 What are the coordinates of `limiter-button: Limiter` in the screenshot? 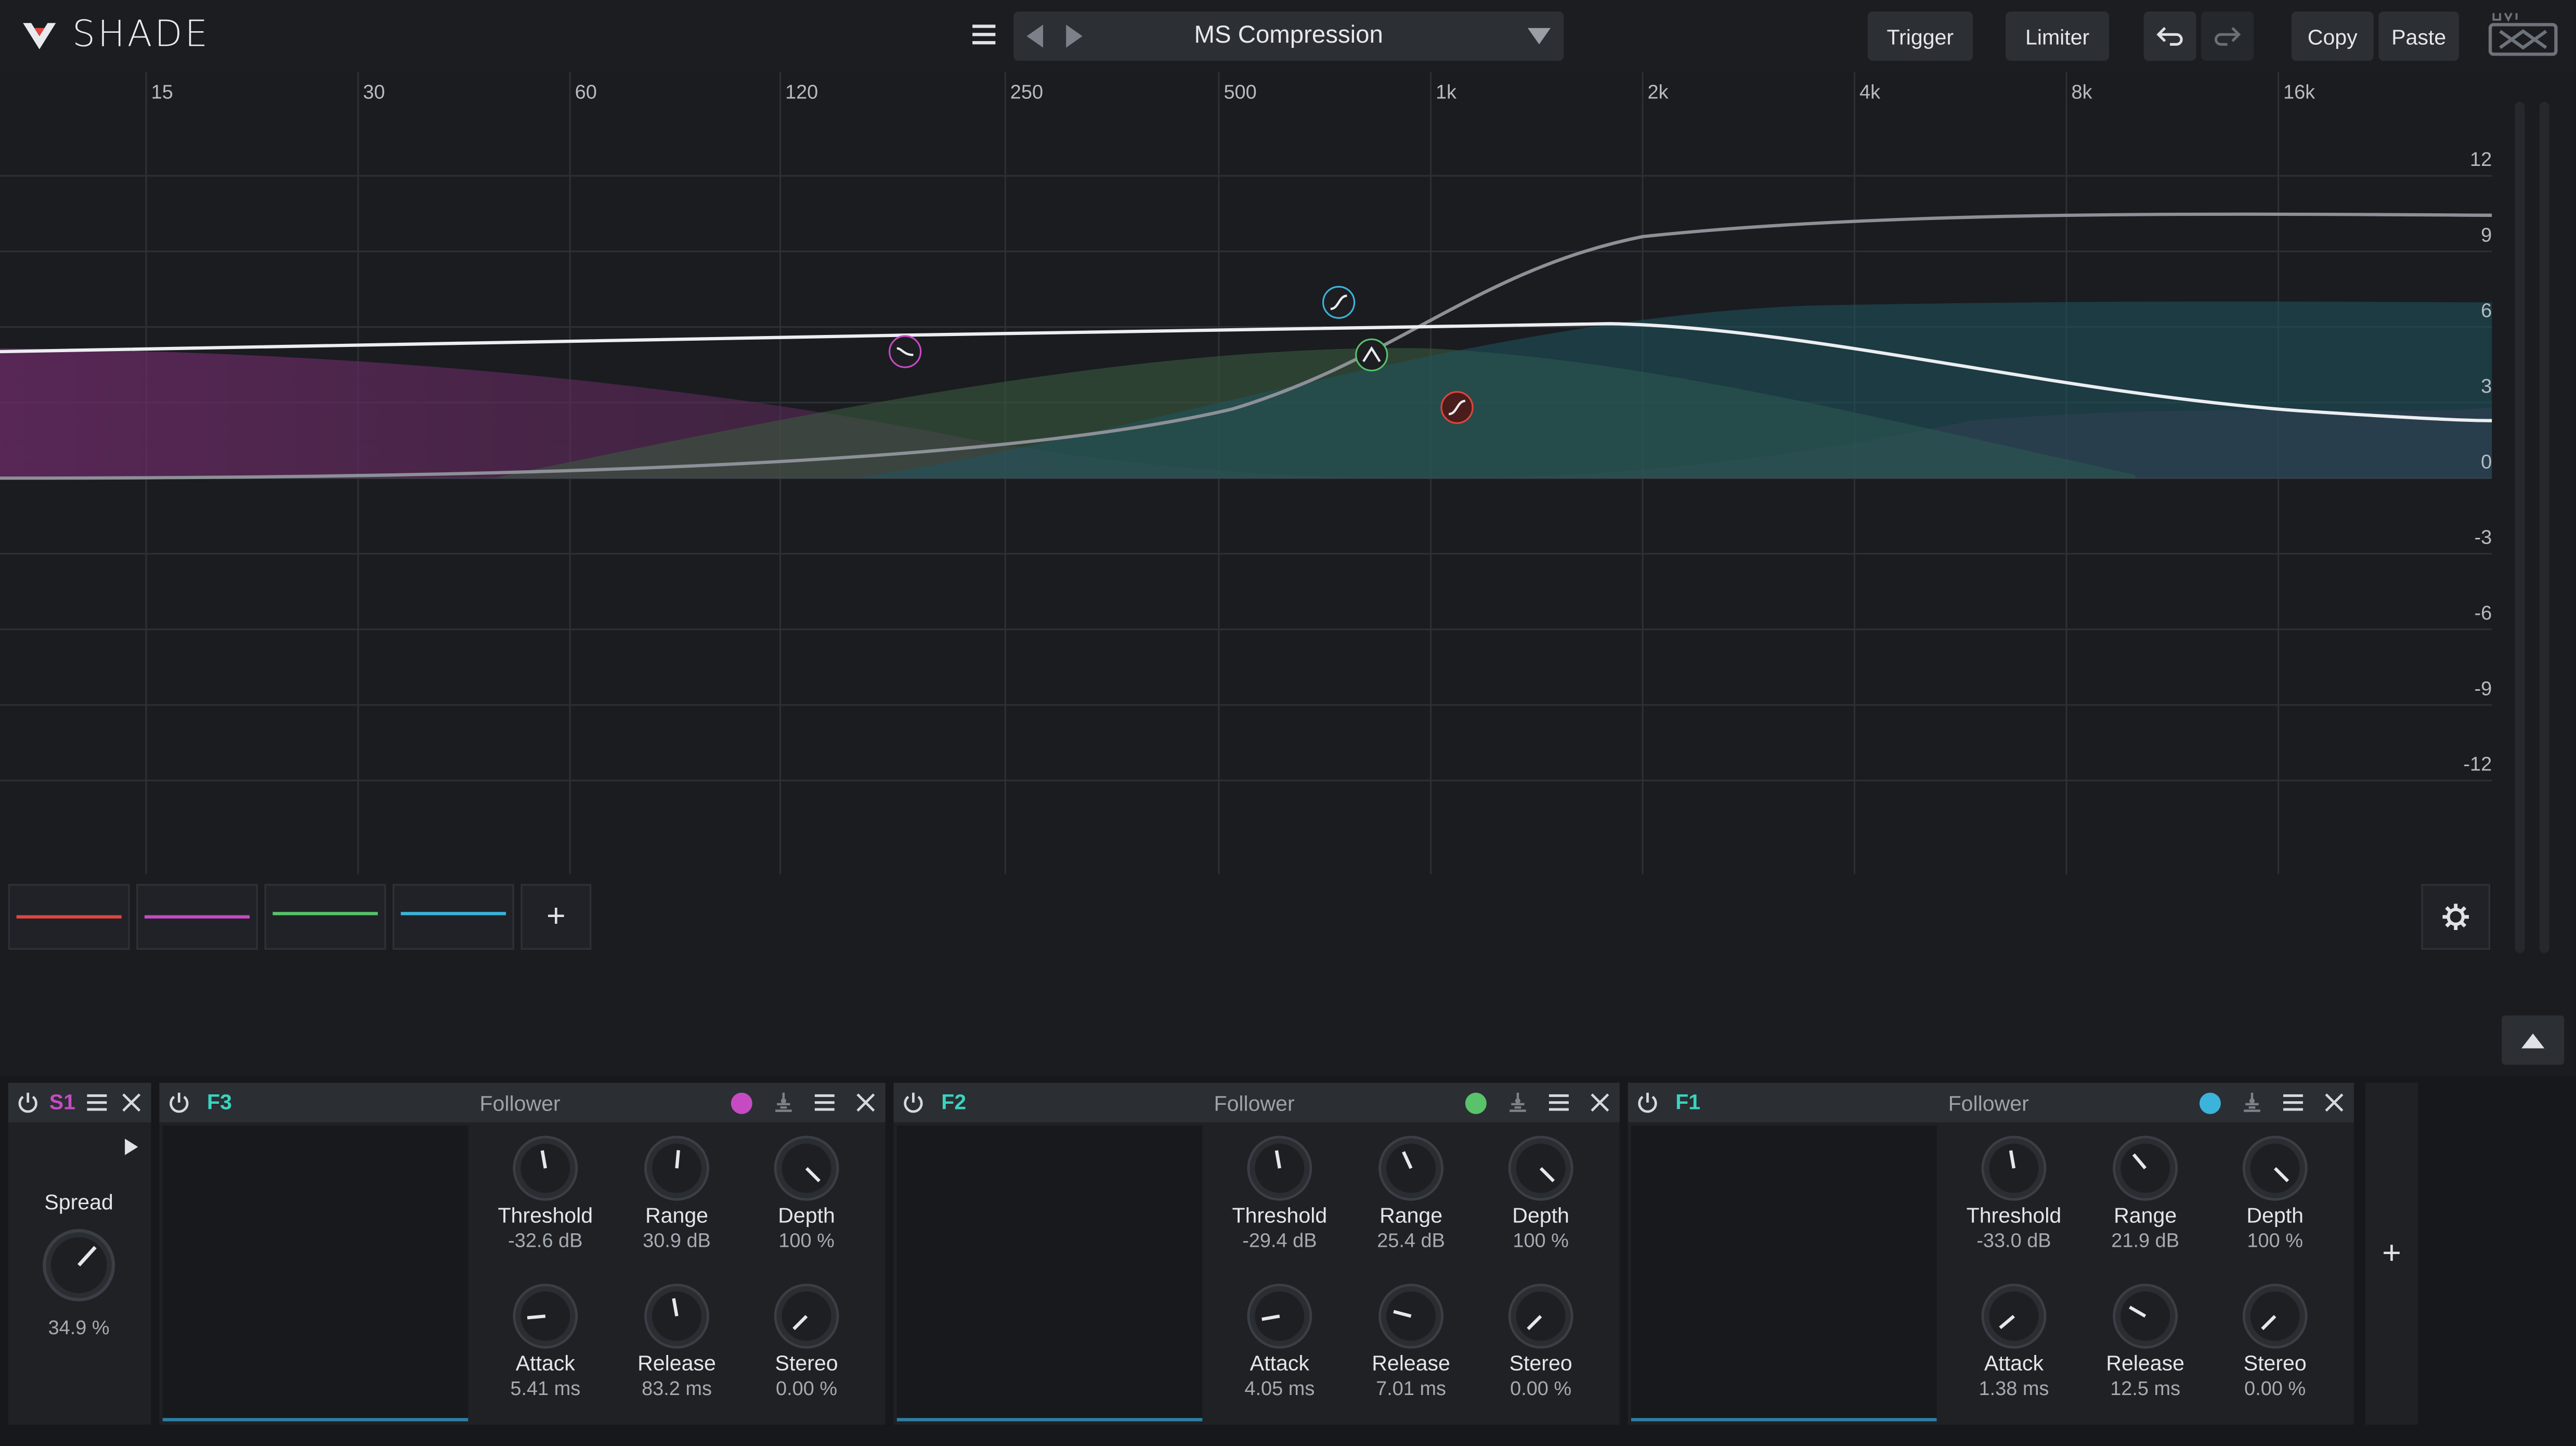 It's located at (2058, 36).